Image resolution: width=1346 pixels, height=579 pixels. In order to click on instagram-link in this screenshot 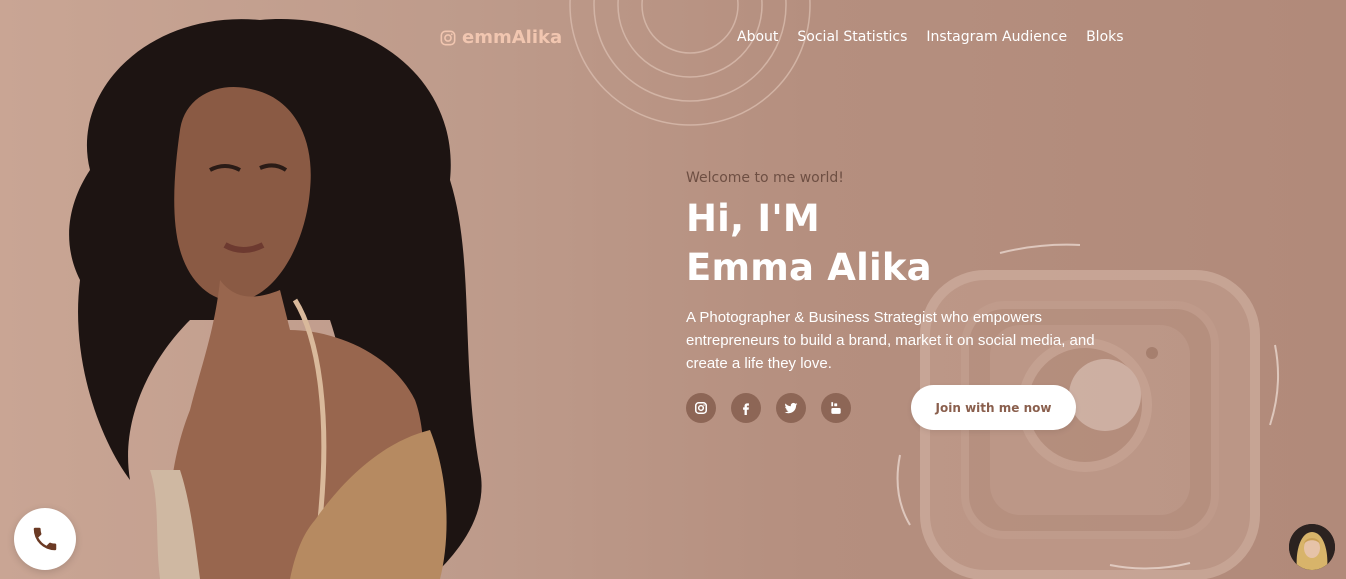, I will do `click(701, 408)`.